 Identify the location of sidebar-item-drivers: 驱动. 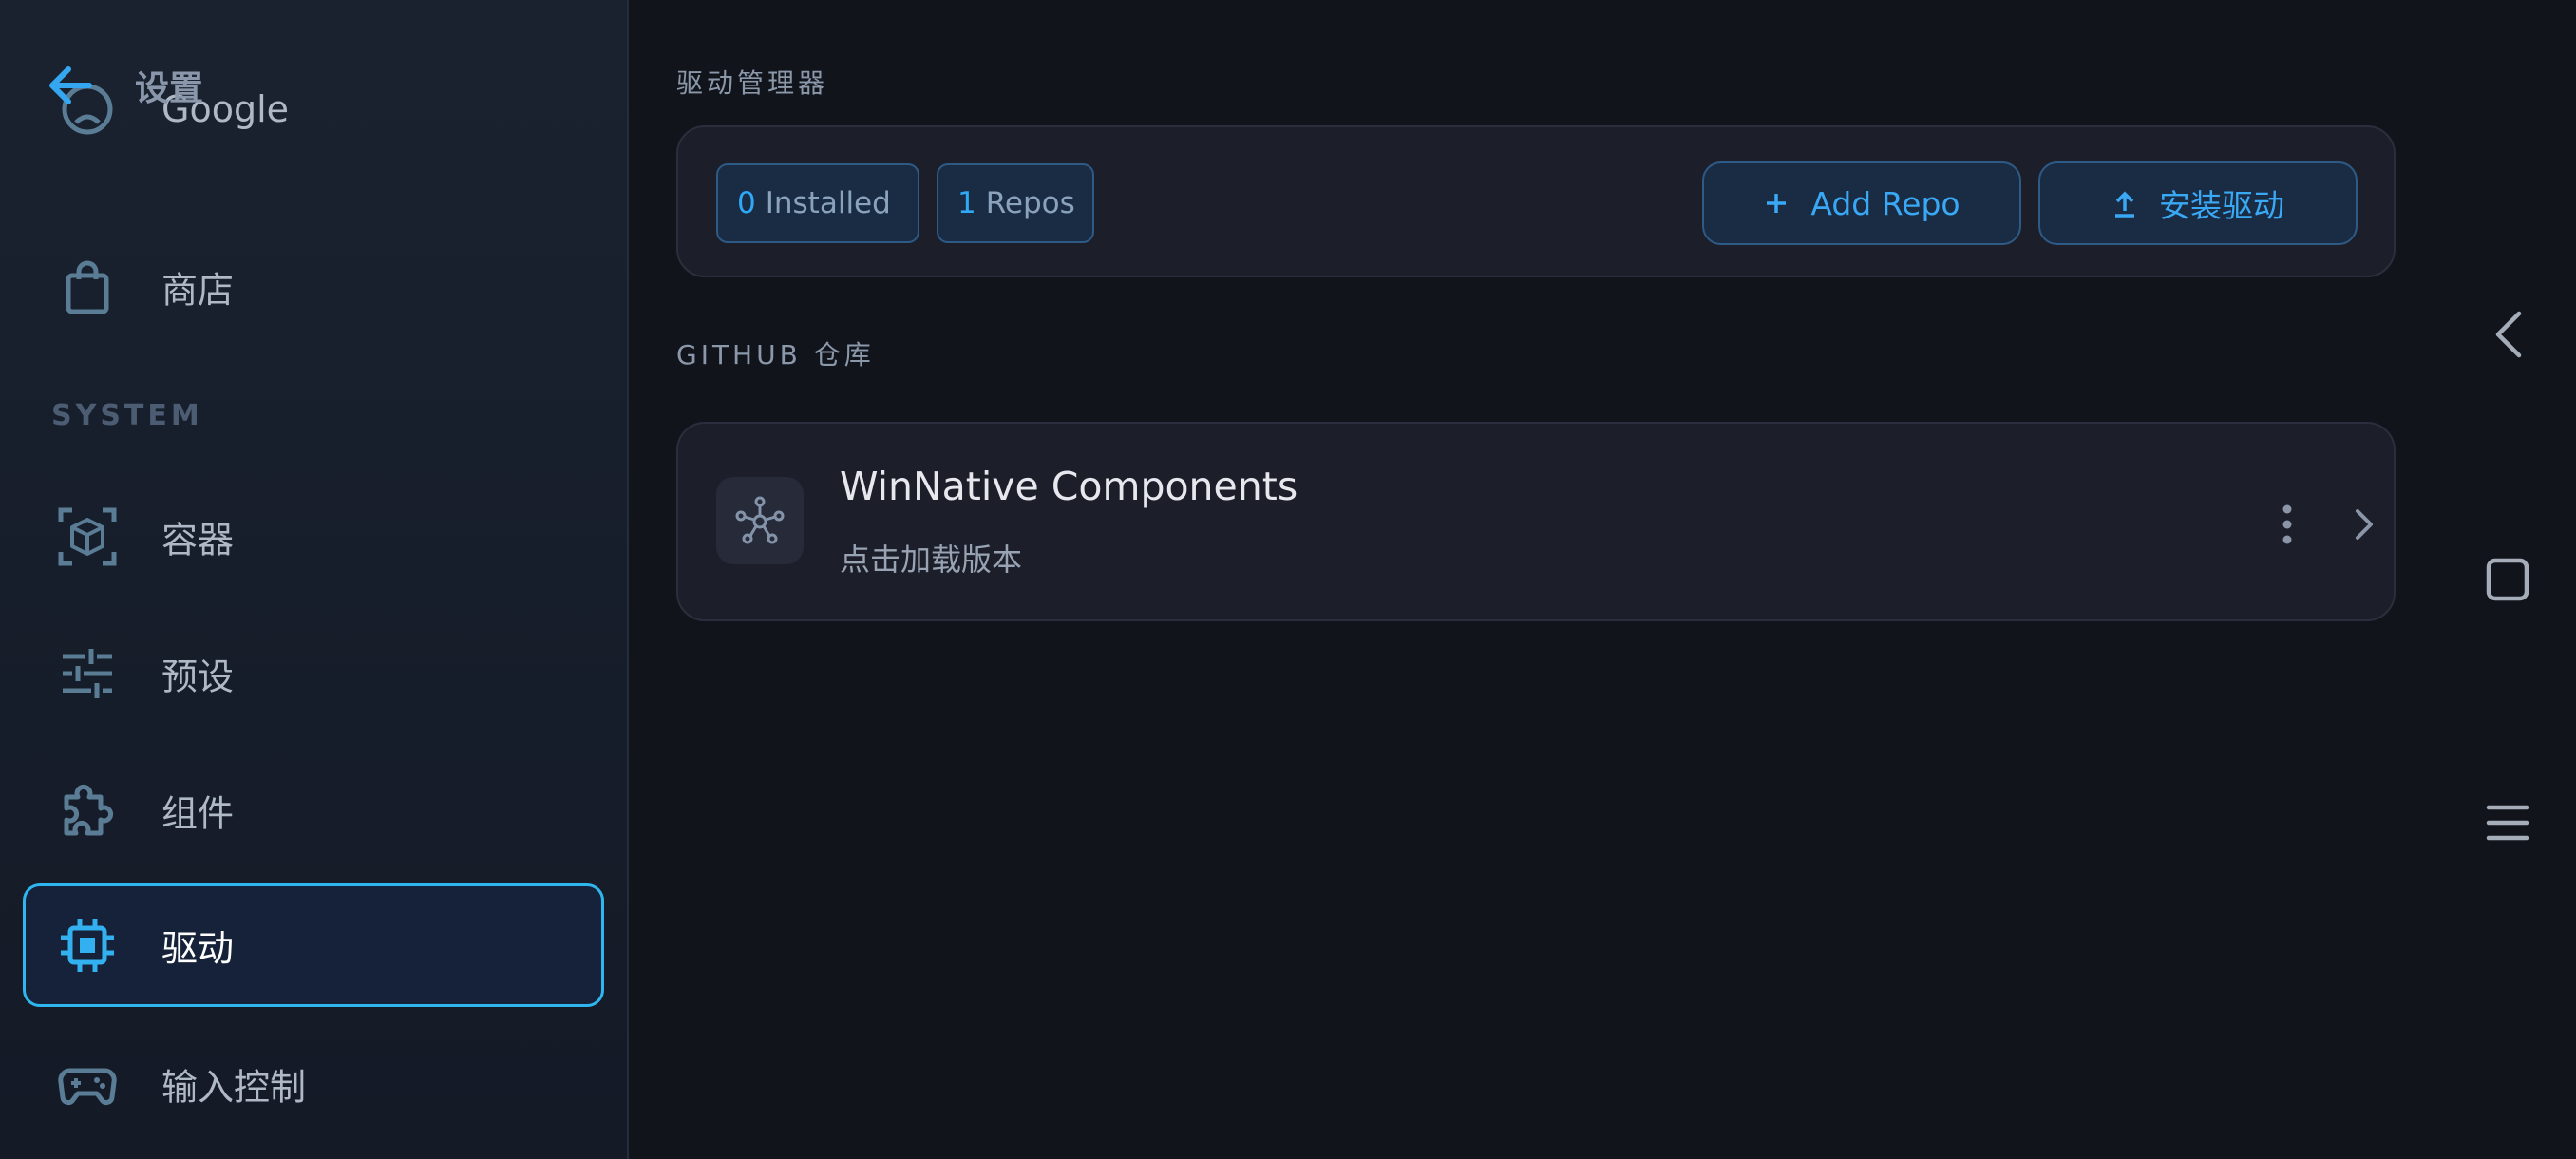
(313, 945).